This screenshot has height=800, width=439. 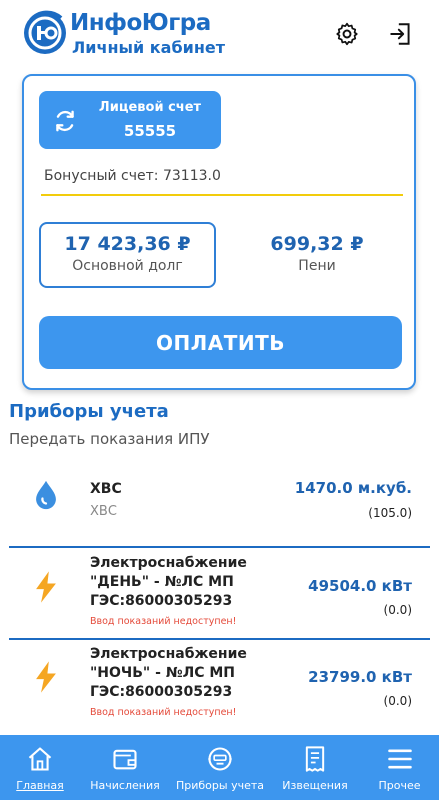 I want to click on penalty-label: Пени, so click(x=317, y=266).